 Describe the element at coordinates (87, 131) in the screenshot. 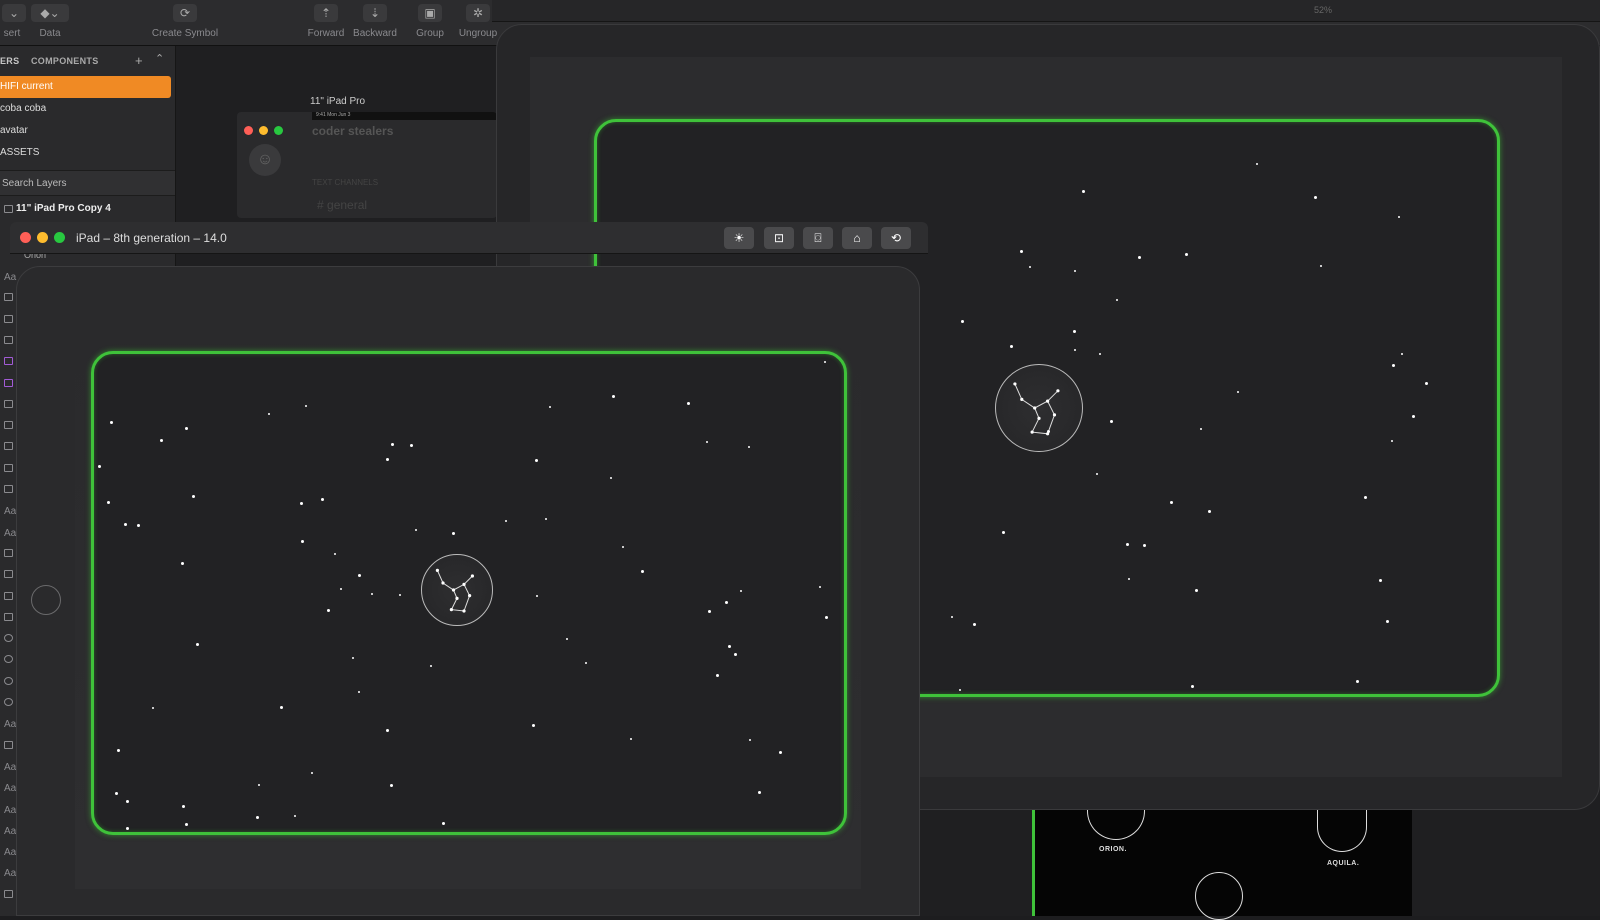

I see `page-item-avatar: avatar` at that location.